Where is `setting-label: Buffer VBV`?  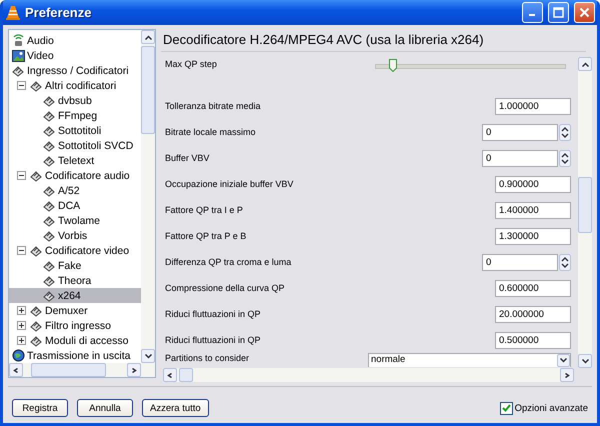 setting-label: Buffer VBV is located at coordinates (187, 158).